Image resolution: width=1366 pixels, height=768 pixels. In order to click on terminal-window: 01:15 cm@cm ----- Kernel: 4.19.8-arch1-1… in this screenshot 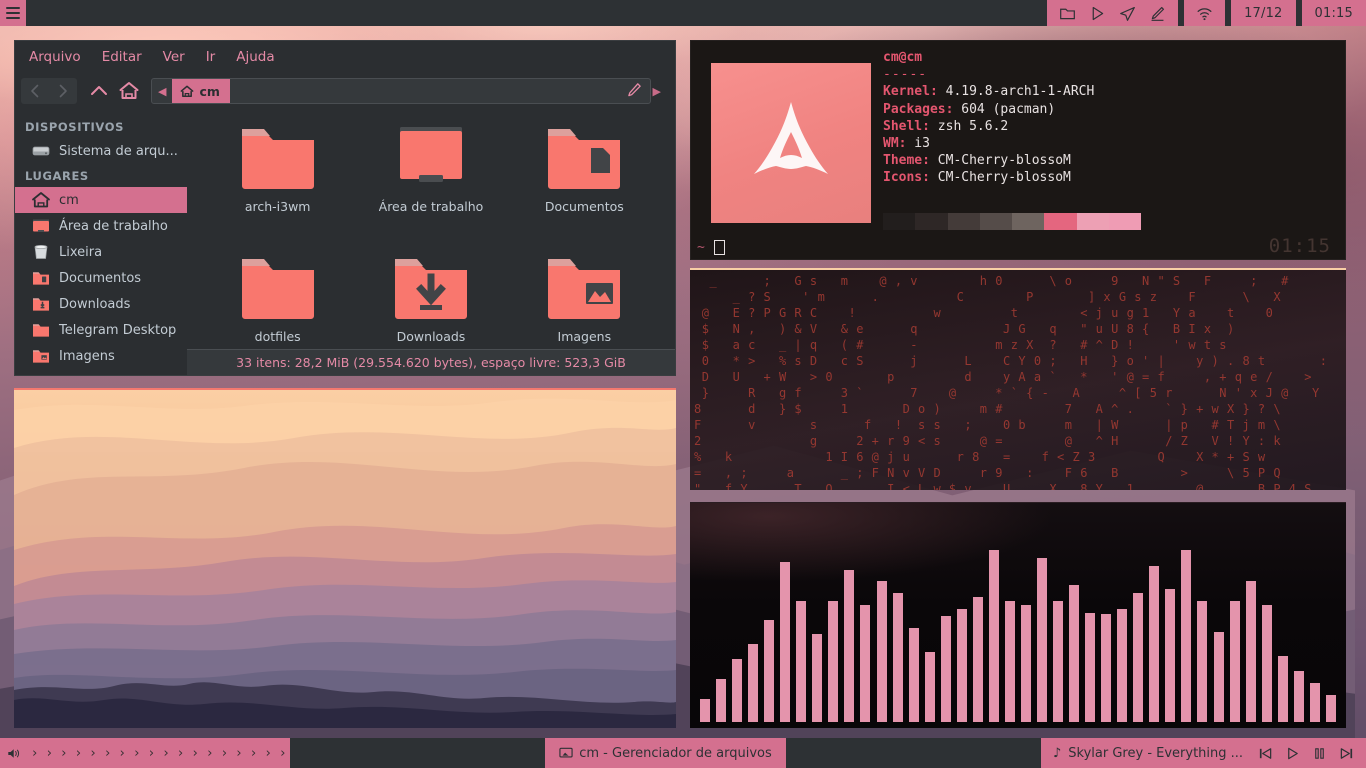, I will do `click(1018, 150)`.